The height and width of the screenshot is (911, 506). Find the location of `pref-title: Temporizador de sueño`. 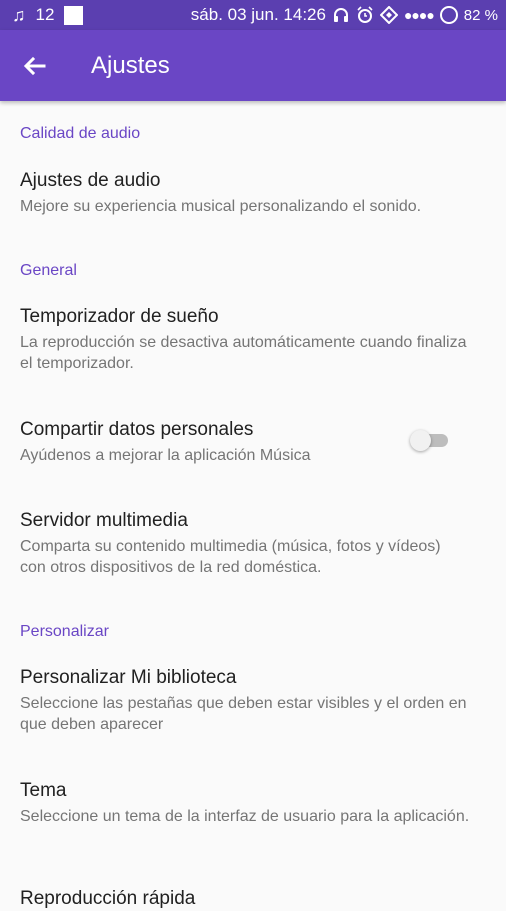

pref-title: Temporizador de sueño is located at coordinates (119, 316).